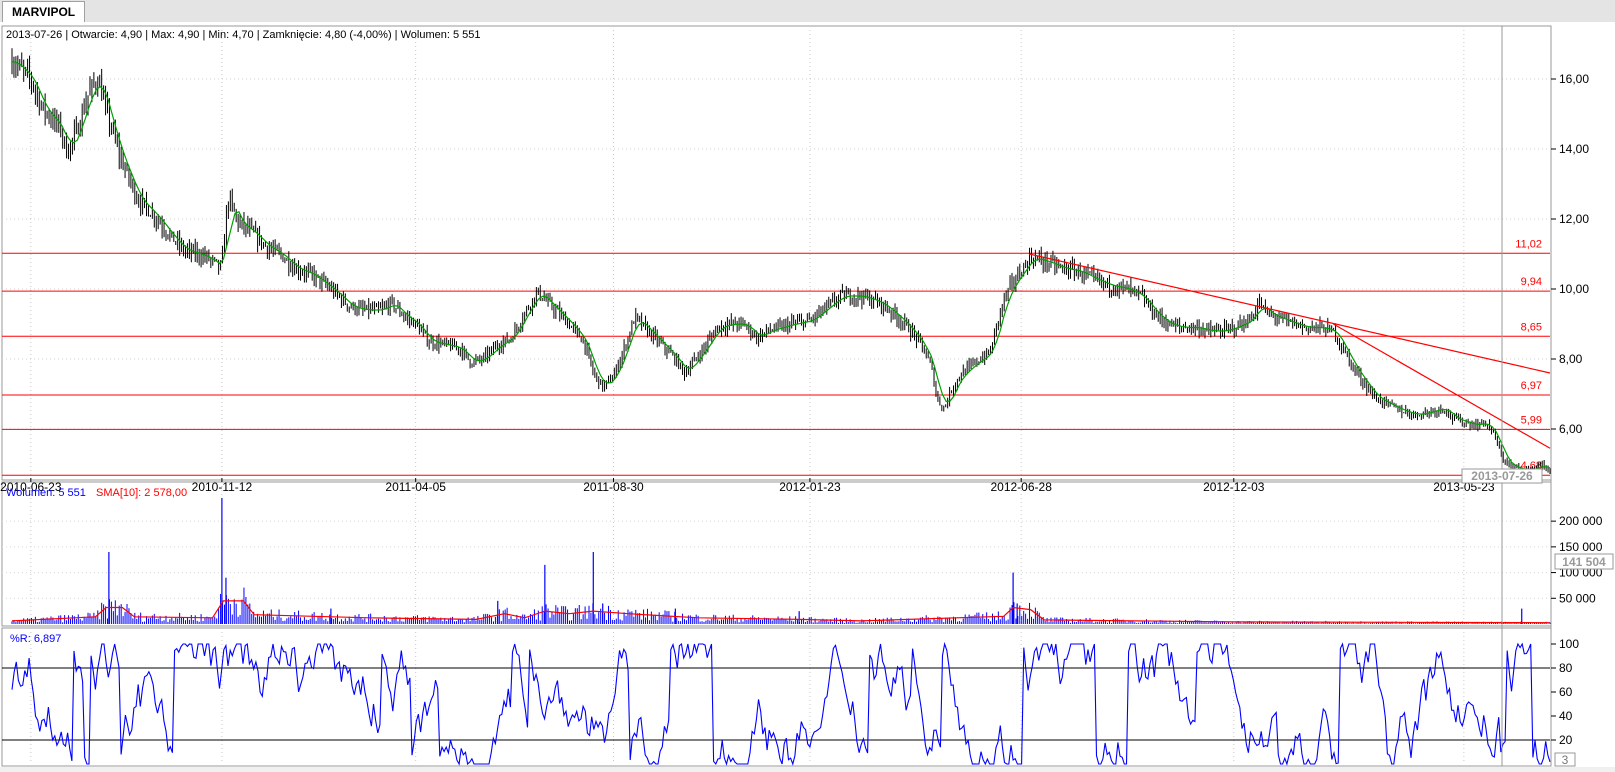 This screenshot has width=1615, height=772. What do you see at coordinates (44, 11) in the screenshot?
I see `tab-marvipol: MARVIPOL` at bounding box center [44, 11].